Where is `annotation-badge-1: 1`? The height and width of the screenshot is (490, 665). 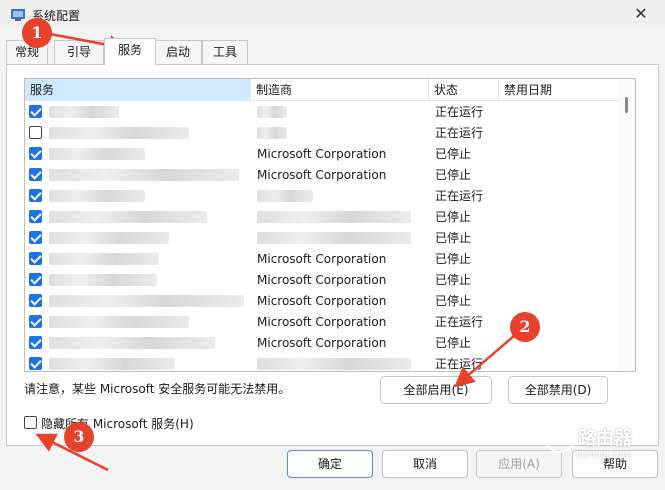
annotation-badge-1: 1 is located at coordinates (37, 33).